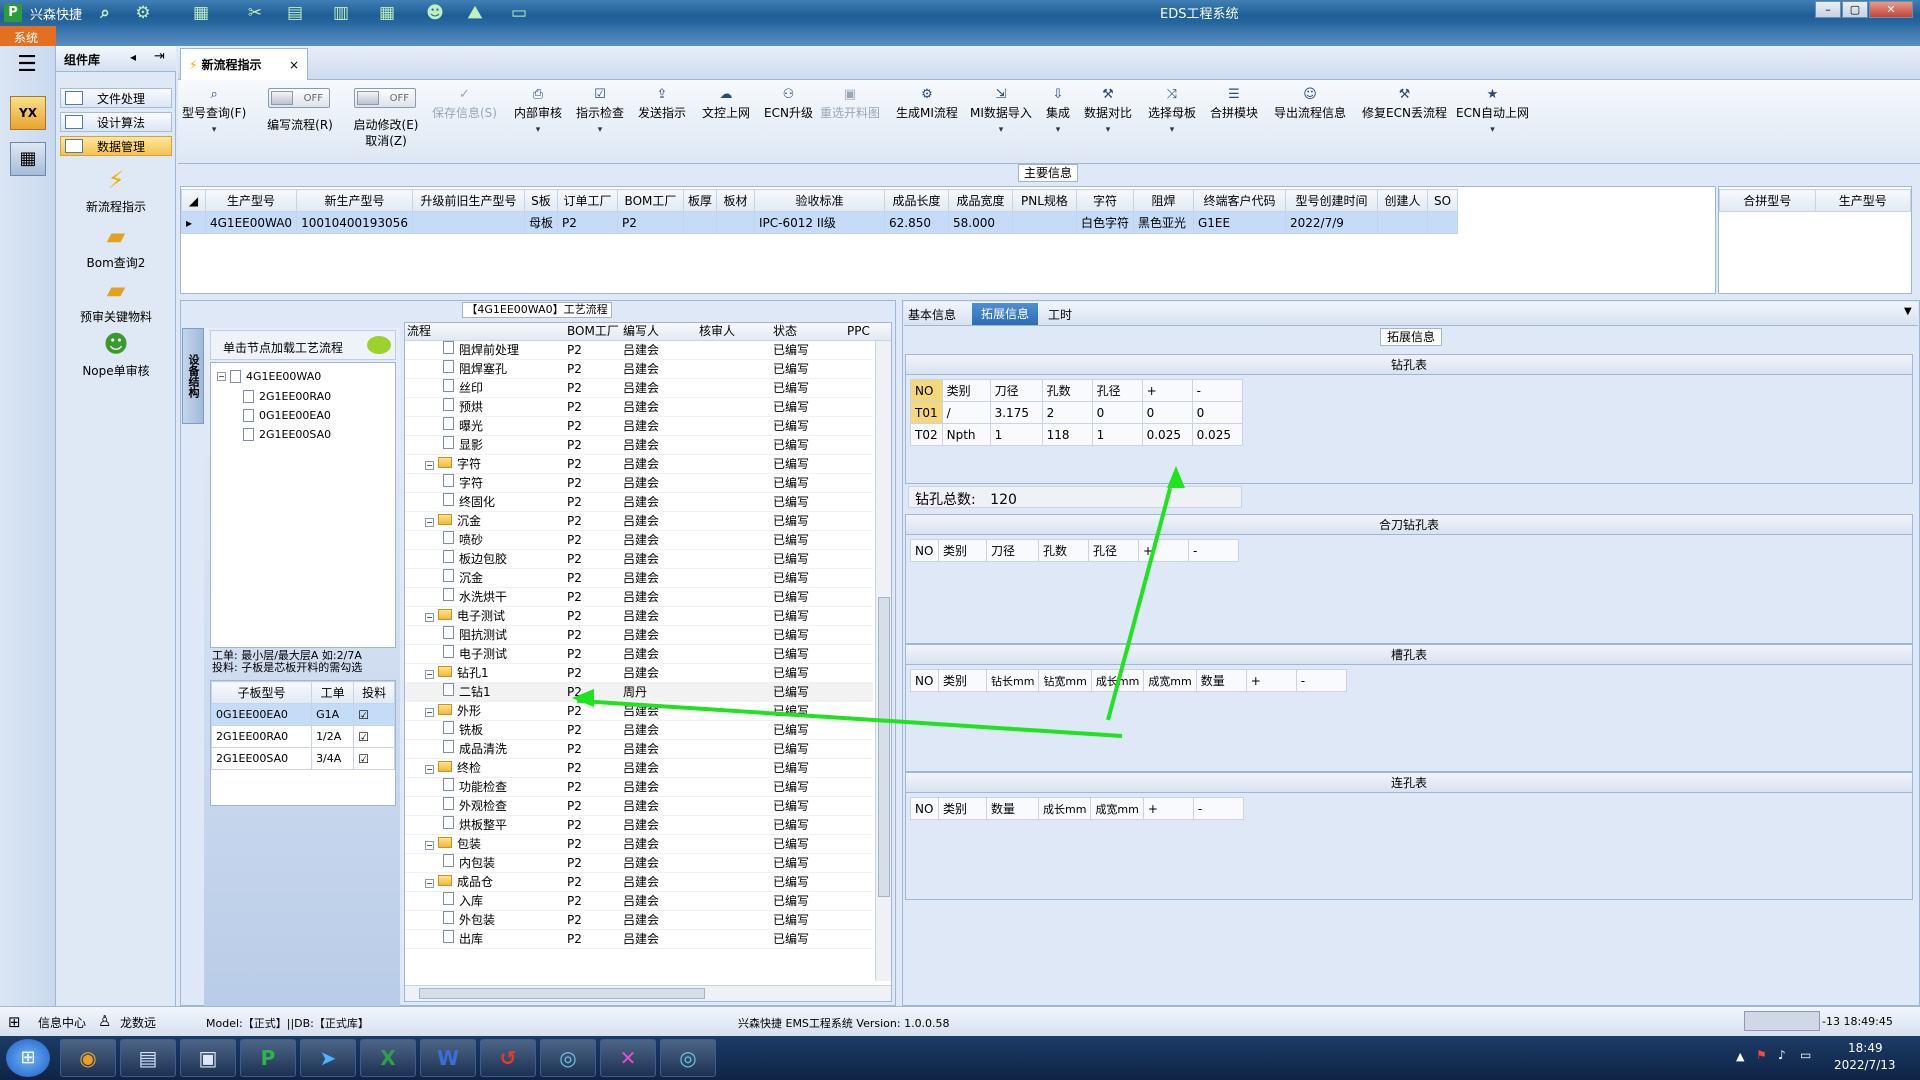  I want to click on flow-name-cell: 字符, so click(463, 483).